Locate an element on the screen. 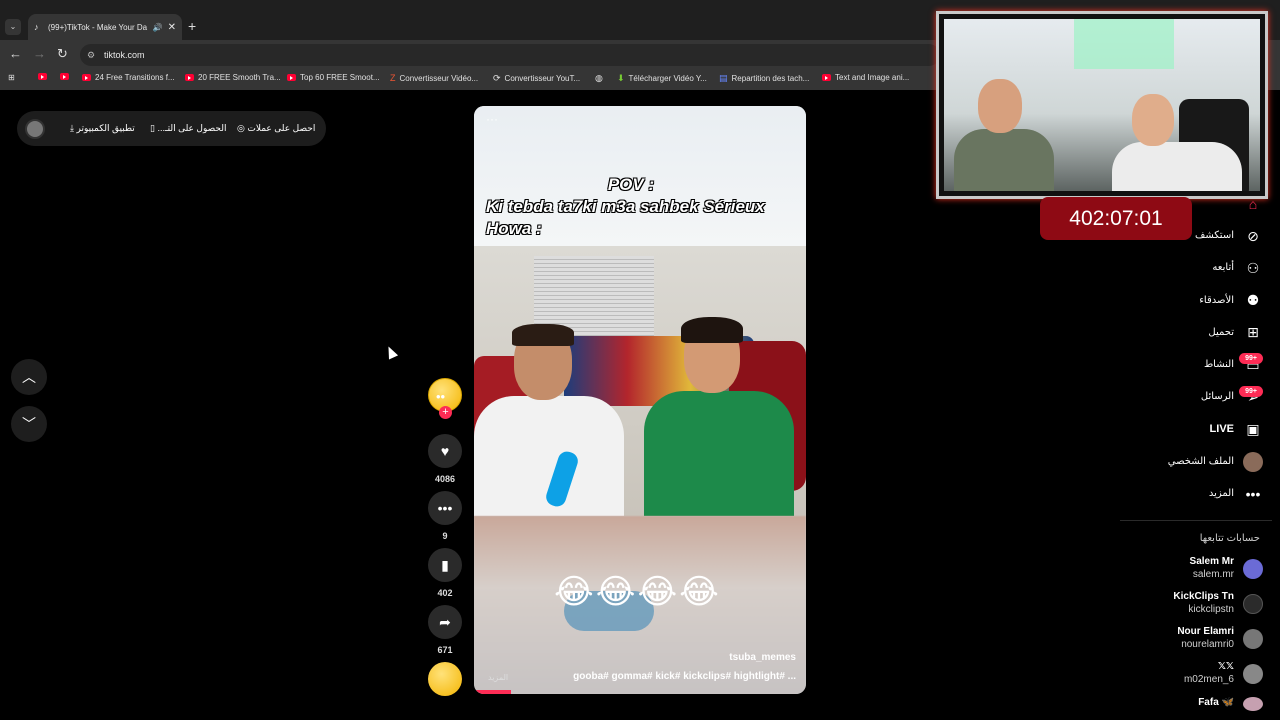 Image resolution: width=1280 pixels, height=720 pixels. more-options-icon: ··· is located at coordinates (492, 119).